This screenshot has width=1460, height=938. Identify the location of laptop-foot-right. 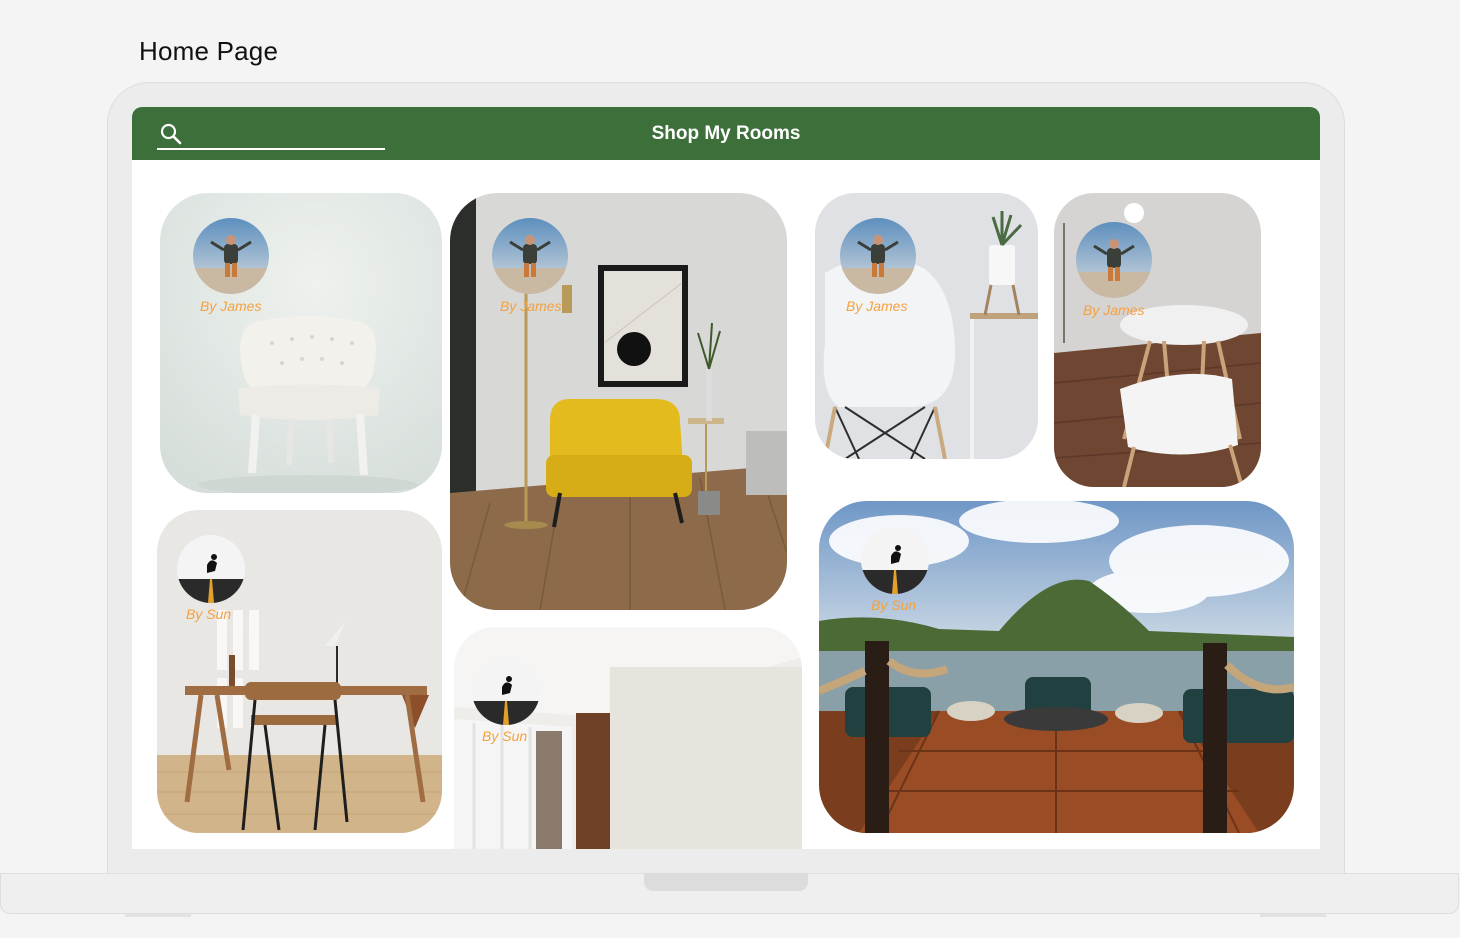
(1293, 915).